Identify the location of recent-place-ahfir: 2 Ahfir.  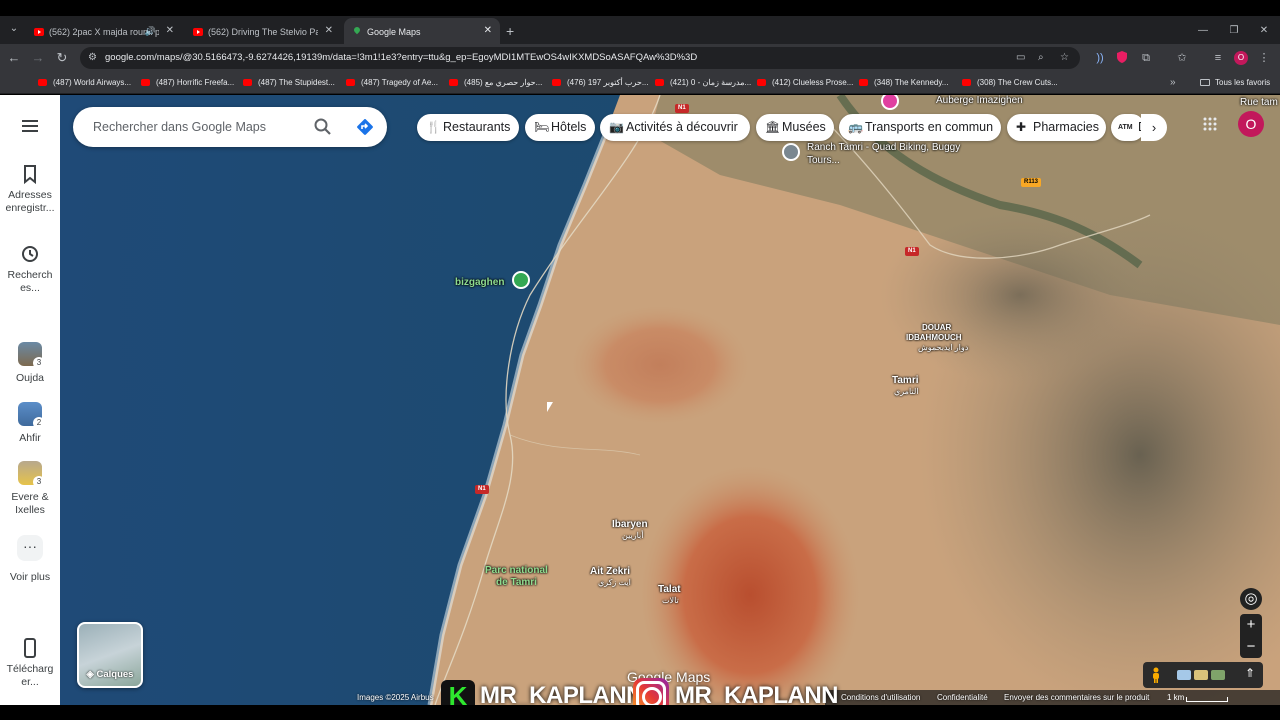
(30, 423).